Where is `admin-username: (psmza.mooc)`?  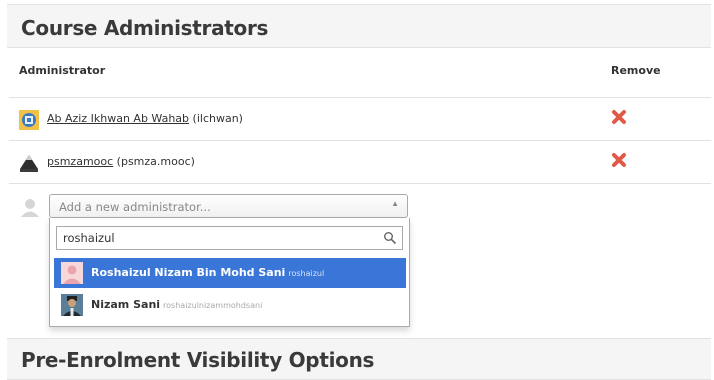
admin-username: (psmza.mooc) is located at coordinates (155, 161).